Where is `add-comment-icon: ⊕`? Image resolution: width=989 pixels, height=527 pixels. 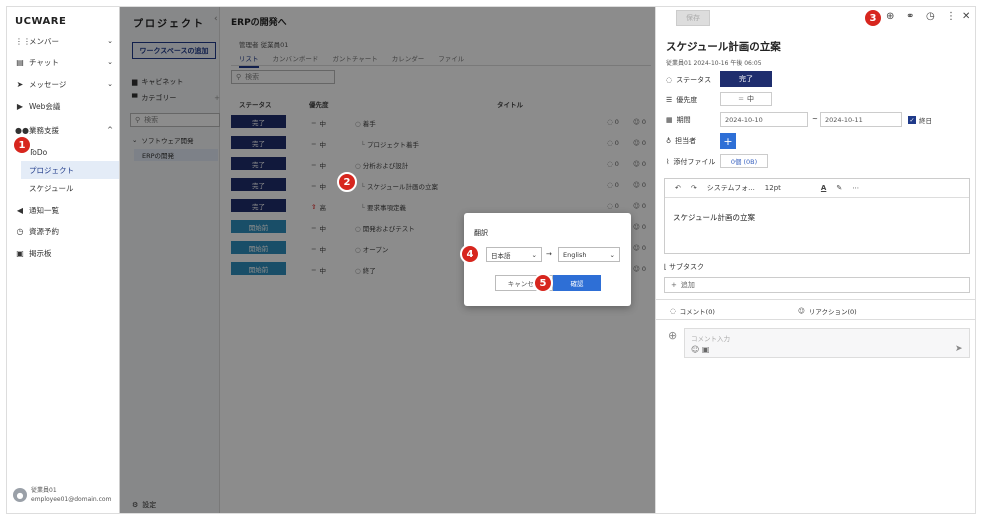 add-comment-icon: ⊕ is located at coordinates (672, 335).